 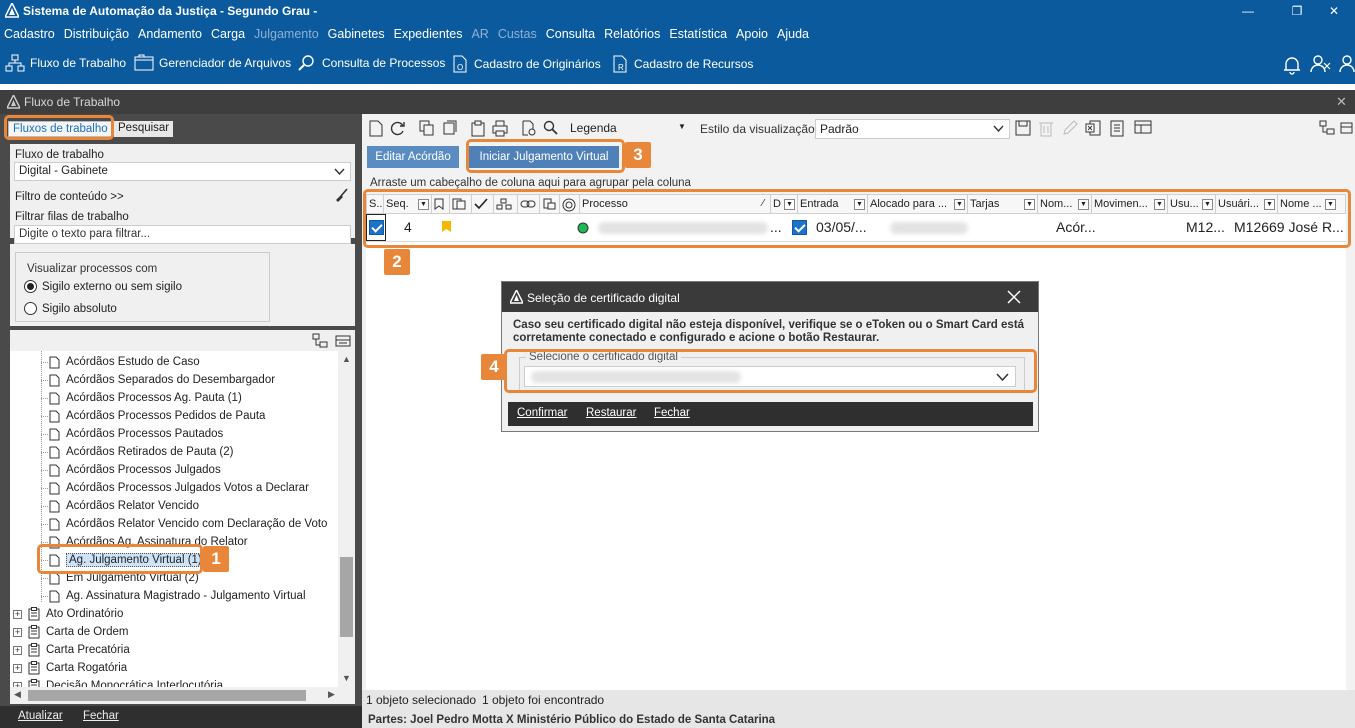 What do you see at coordinates (1321, 64) in the screenshot?
I see `users-icon` at bounding box center [1321, 64].